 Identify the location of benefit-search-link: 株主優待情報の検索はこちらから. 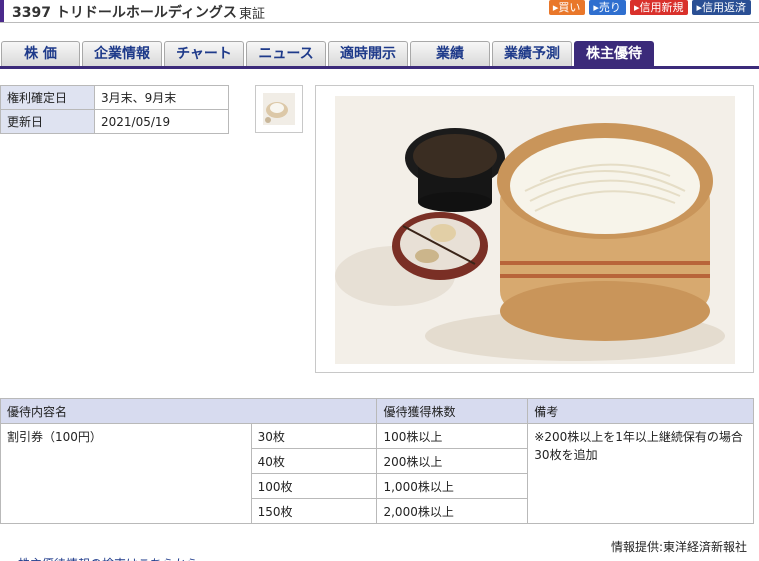
(108, 558).